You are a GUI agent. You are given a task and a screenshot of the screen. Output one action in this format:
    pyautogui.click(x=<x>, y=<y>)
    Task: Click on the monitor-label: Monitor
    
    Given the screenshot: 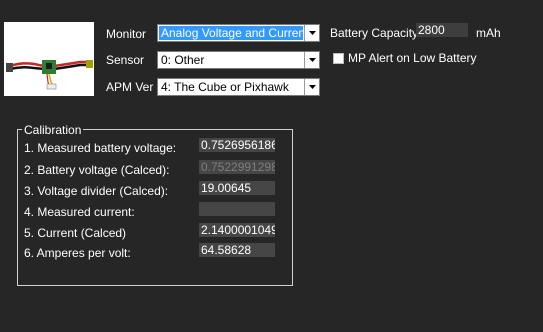 What is the action you would take?
    pyautogui.click(x=126, y=34)
    